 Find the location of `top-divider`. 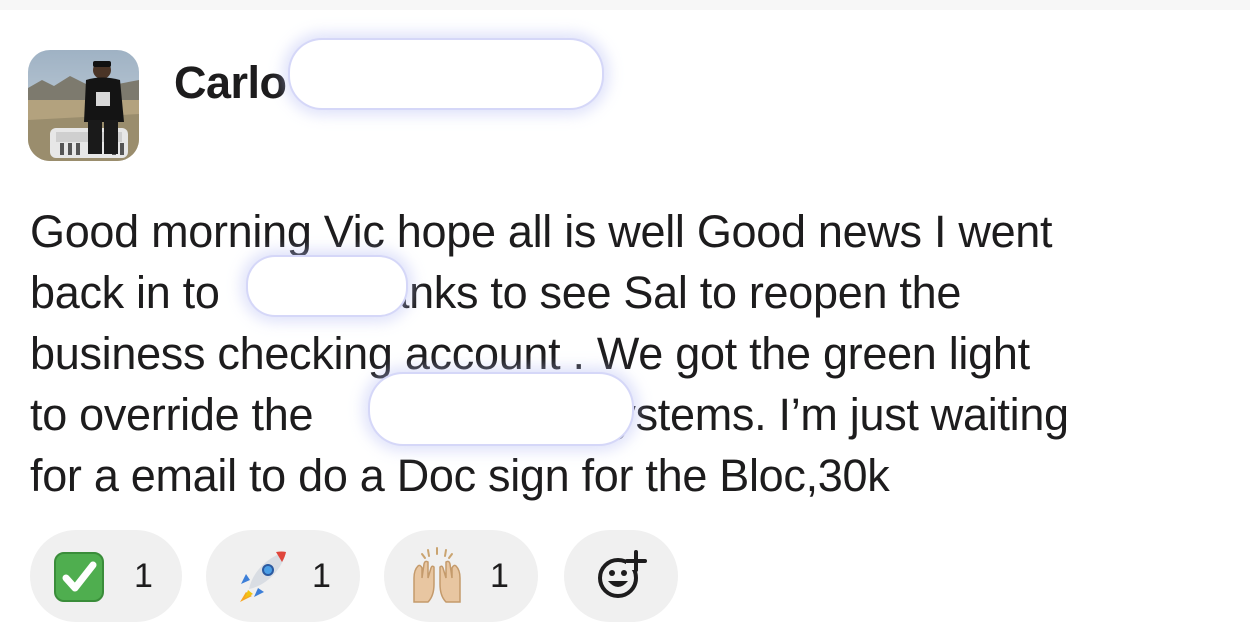

top-divider is located at coordinates (625, 5).